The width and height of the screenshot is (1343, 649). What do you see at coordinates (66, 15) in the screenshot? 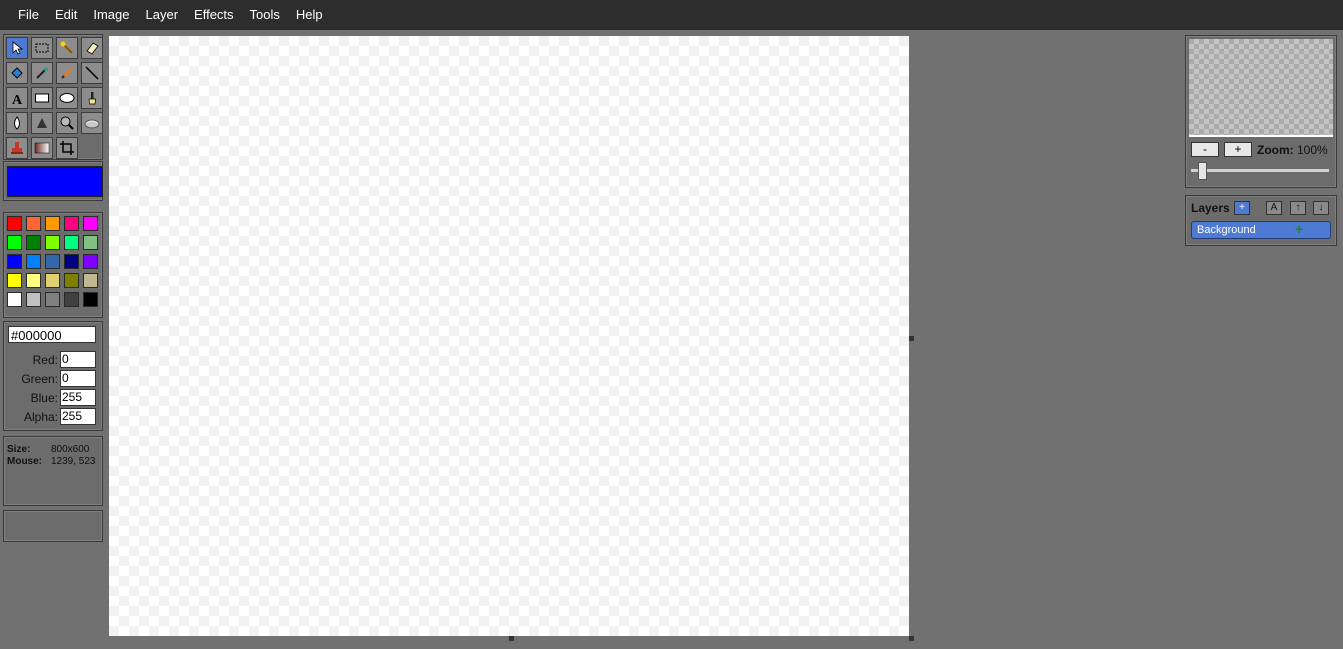
I see `menu-edit: Edit` at bounding box center [66, 15].